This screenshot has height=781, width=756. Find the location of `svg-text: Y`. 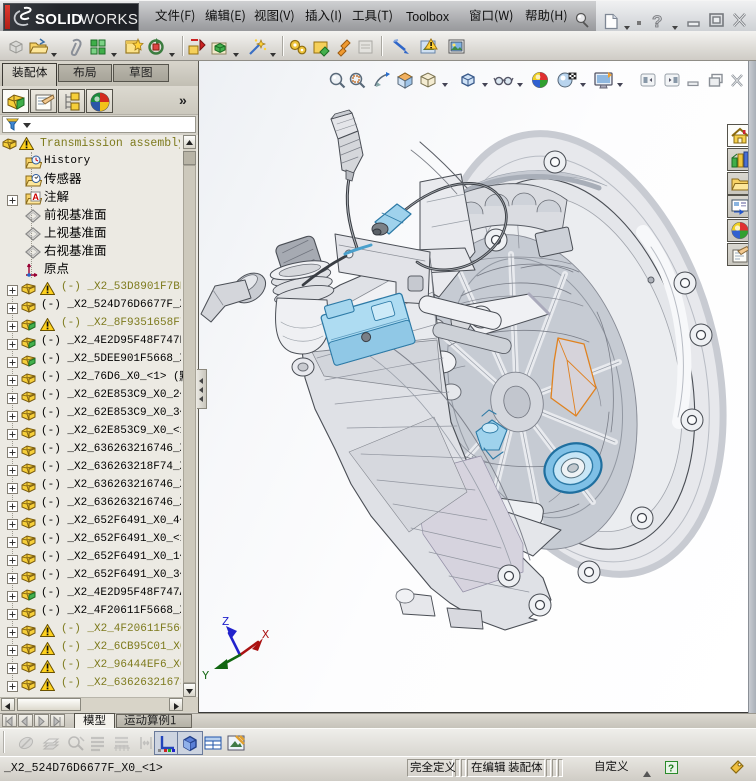

svg-text: Y is located at coordinates (205, 676).